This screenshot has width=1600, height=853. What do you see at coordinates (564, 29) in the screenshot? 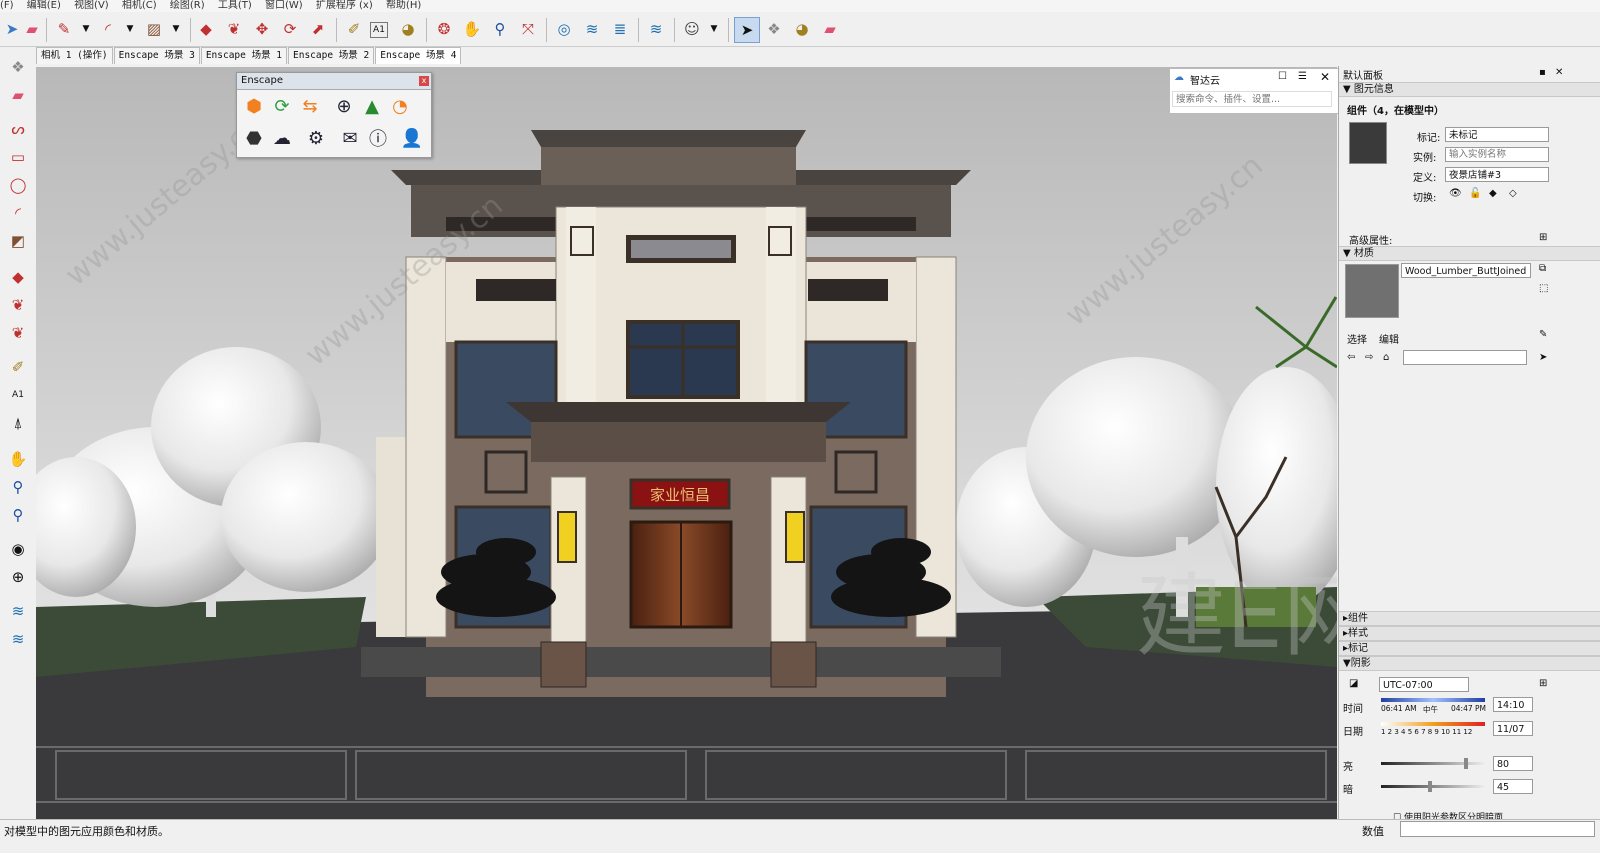
I see `warehouse-icon: ◎` at bounding box center [564, 29].